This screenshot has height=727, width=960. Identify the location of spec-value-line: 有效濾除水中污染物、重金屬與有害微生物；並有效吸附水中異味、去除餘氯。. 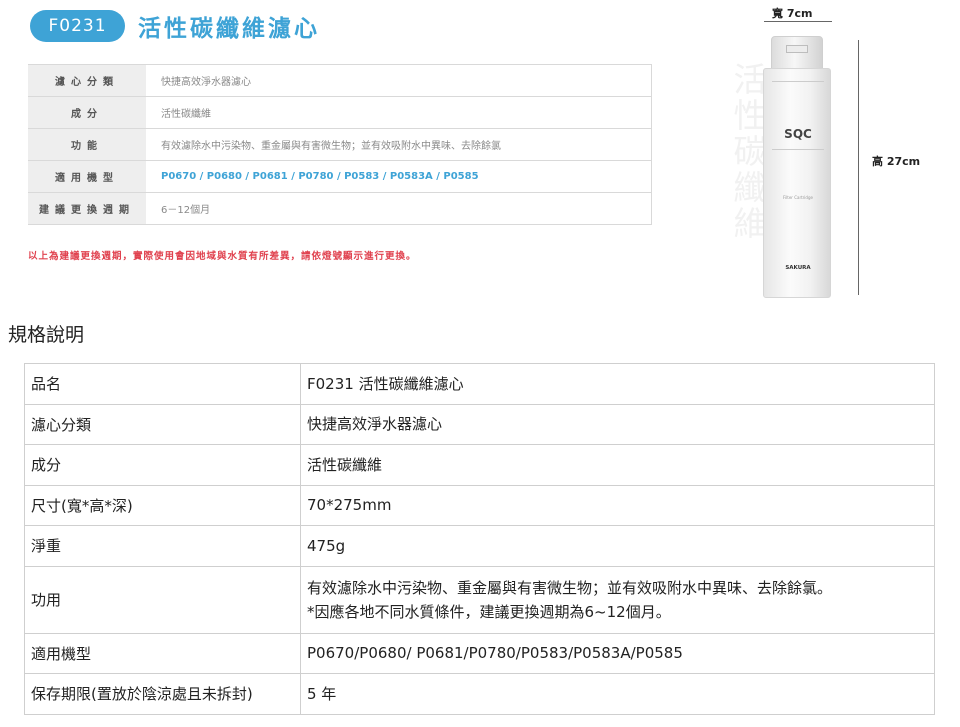
(570, 587).